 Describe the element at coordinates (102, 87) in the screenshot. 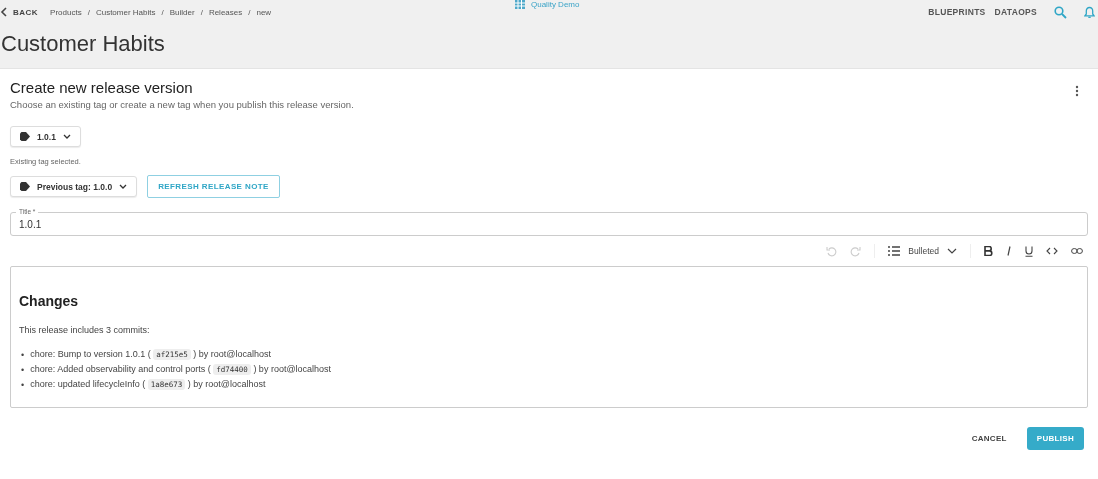

I see `form-heading: Create new release version` at that location.